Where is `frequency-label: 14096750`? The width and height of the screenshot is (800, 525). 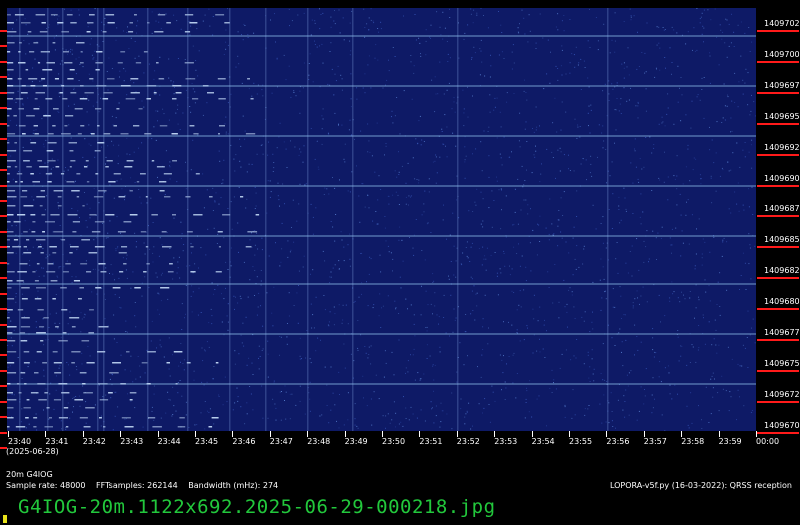 frequency-label: 14096750 is located at coordinates (782, 363).